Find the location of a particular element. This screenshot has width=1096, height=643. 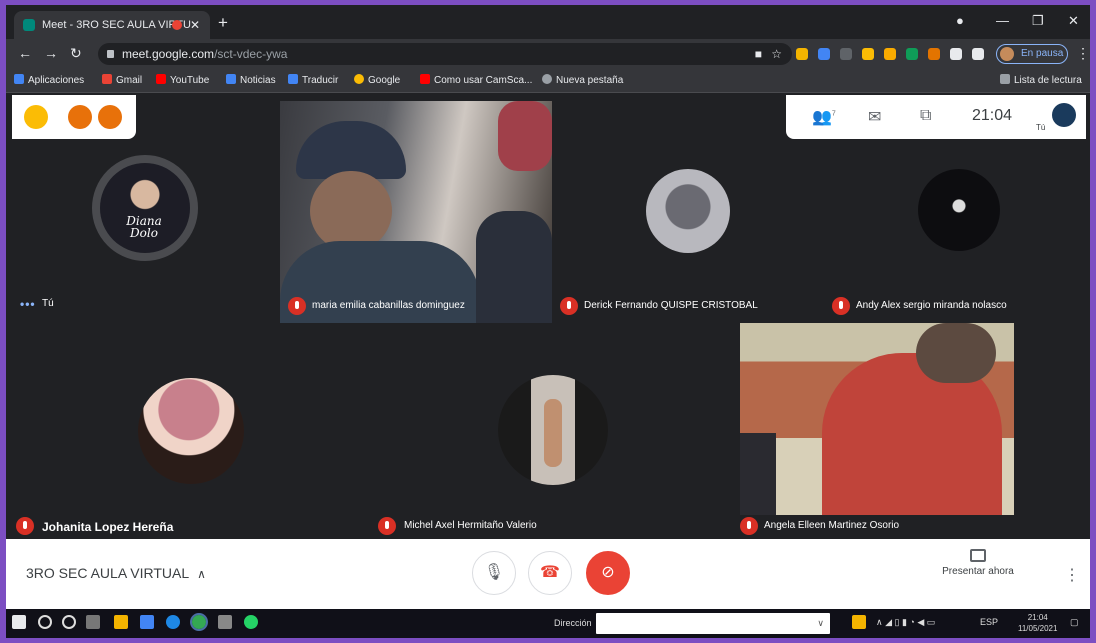

system-tray-icons: ∧ ◢ ▯ ▮ ◔ ◀ ▭ is located at coordinates (905, 622).